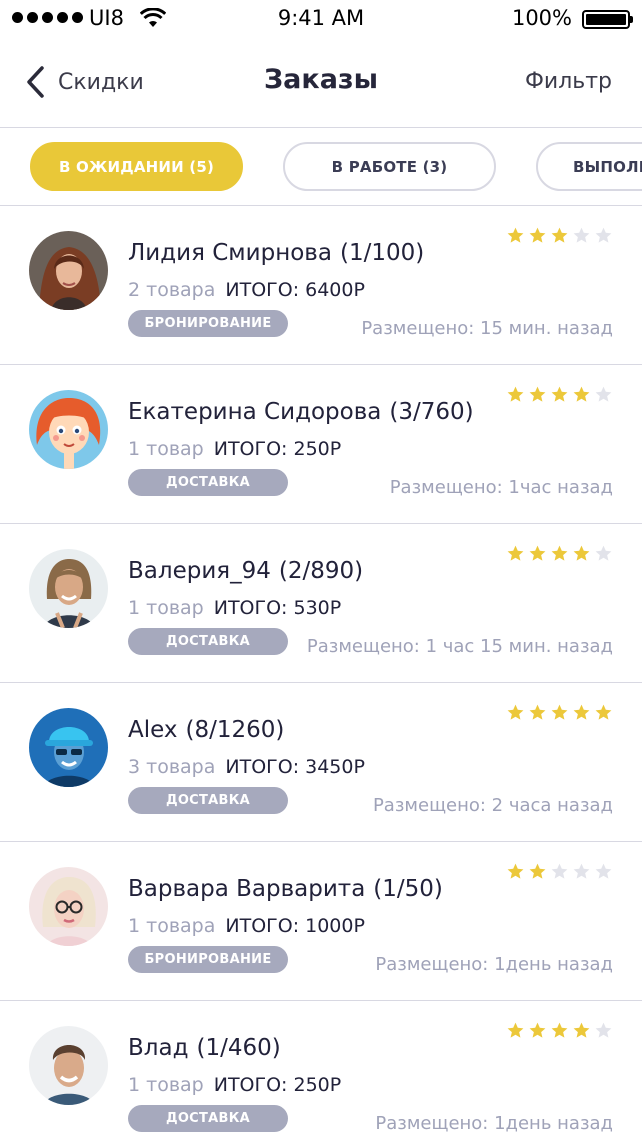 Image resolution: width=642 pixels, height=1138 pixels. I want to click on filter-button: Фильтр, so click(568, 81).